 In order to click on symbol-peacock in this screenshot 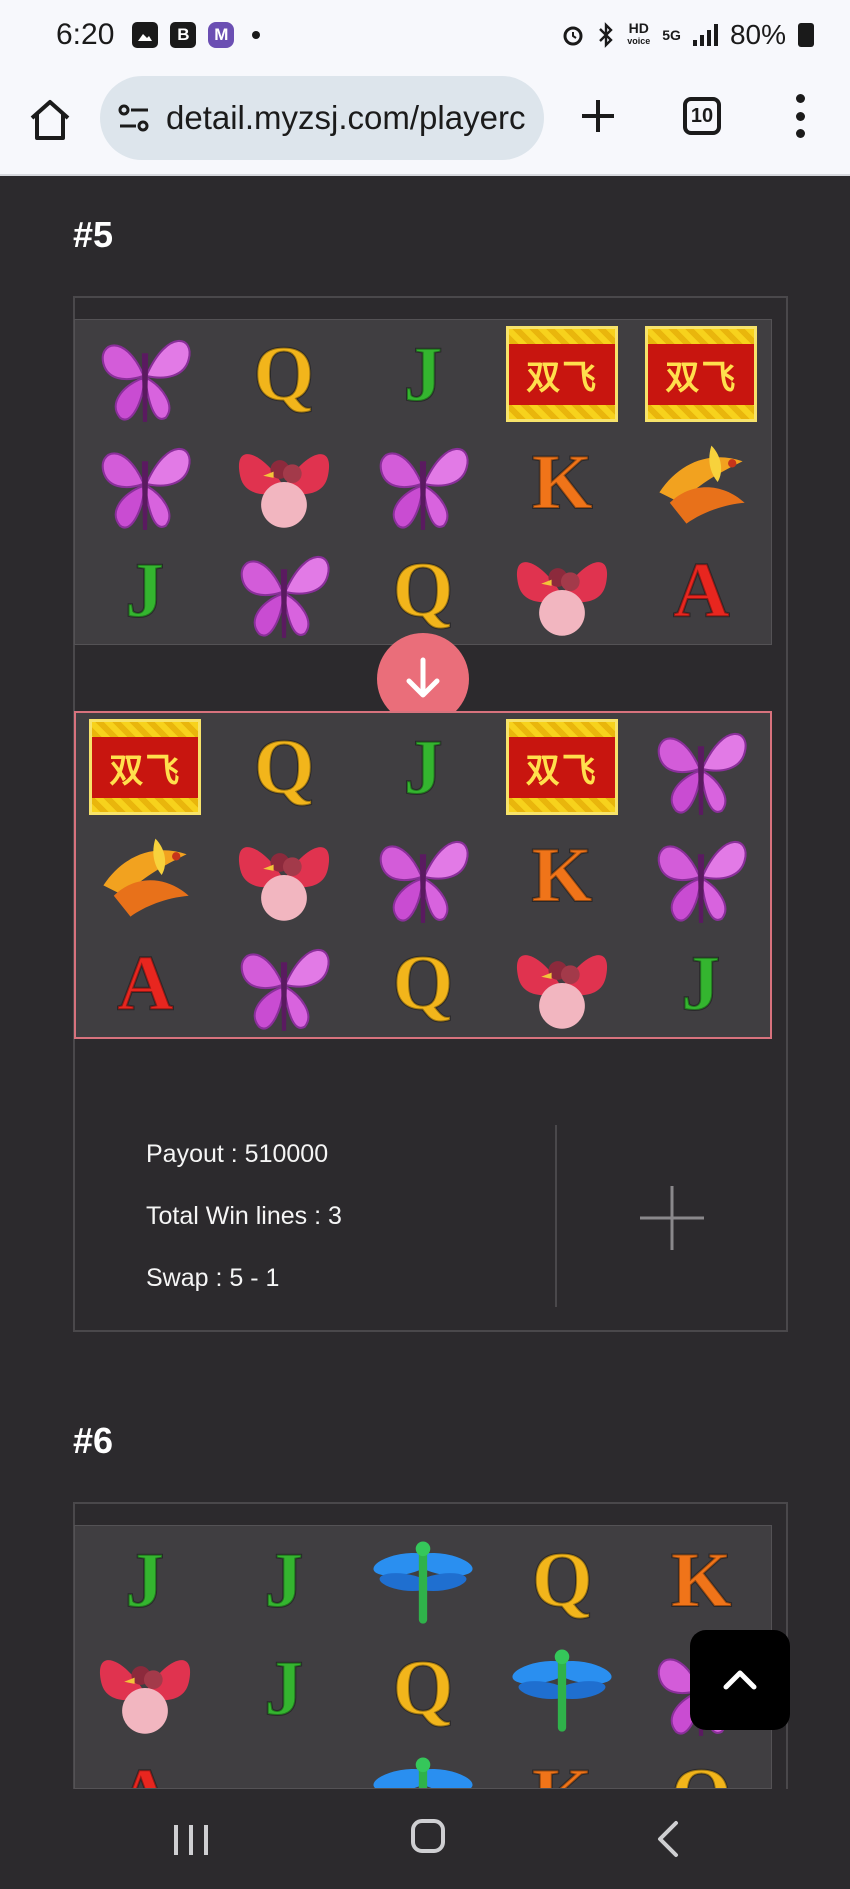, I will do `click(283, 1765)`.